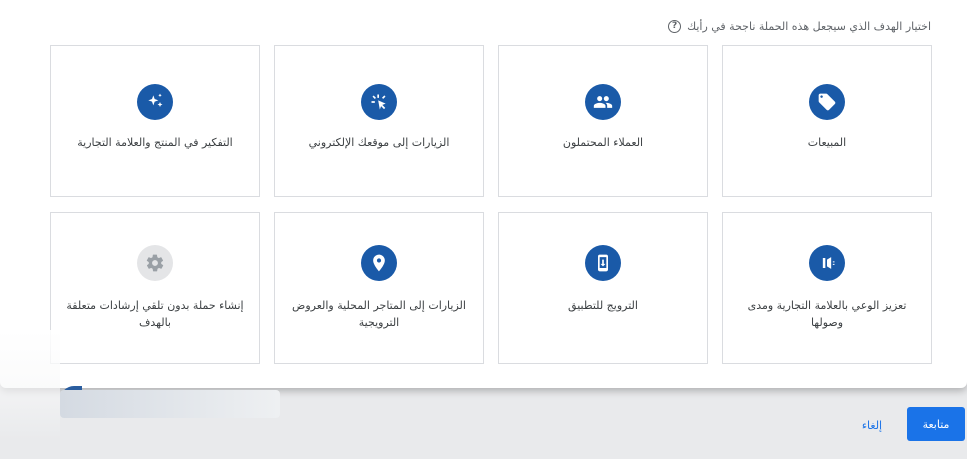  I want to click on goal-card-leads: العملاء المحتملون, so click(603, 121).